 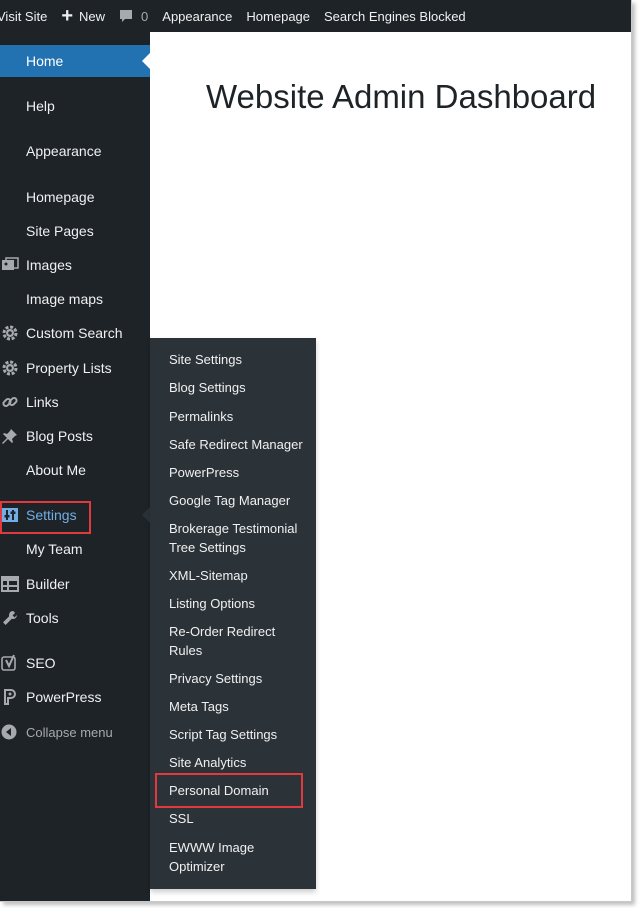 I want to click on submenu-item-ewww-image-optimizer: EWWW Image Optimizer, so click(x=239, y=857).